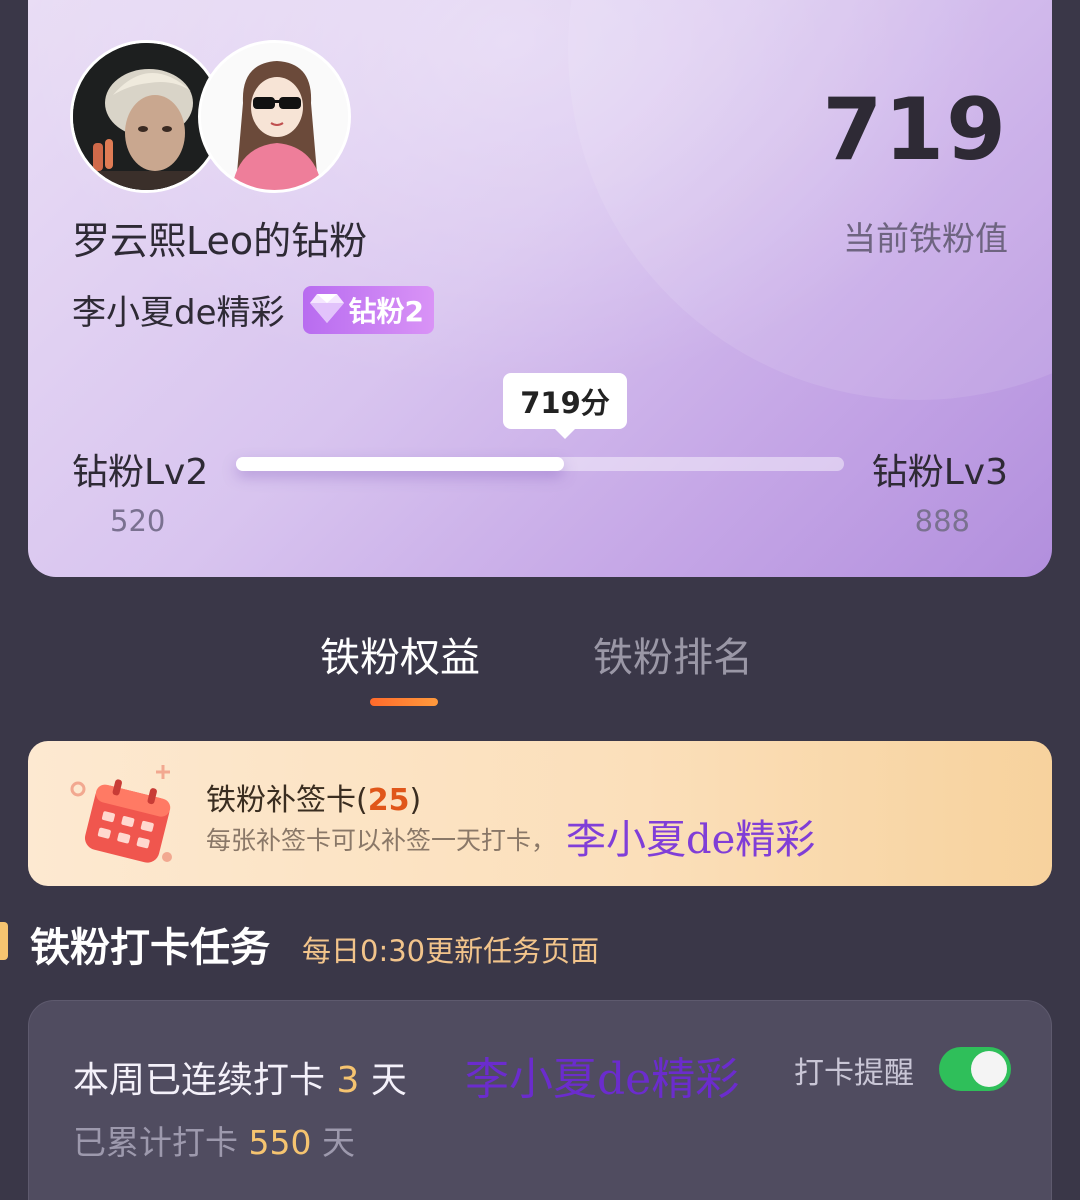  Describe the element at coordinates (565, 406) in the screenshot. I see `progress-score-bubble: 719分` at that location.